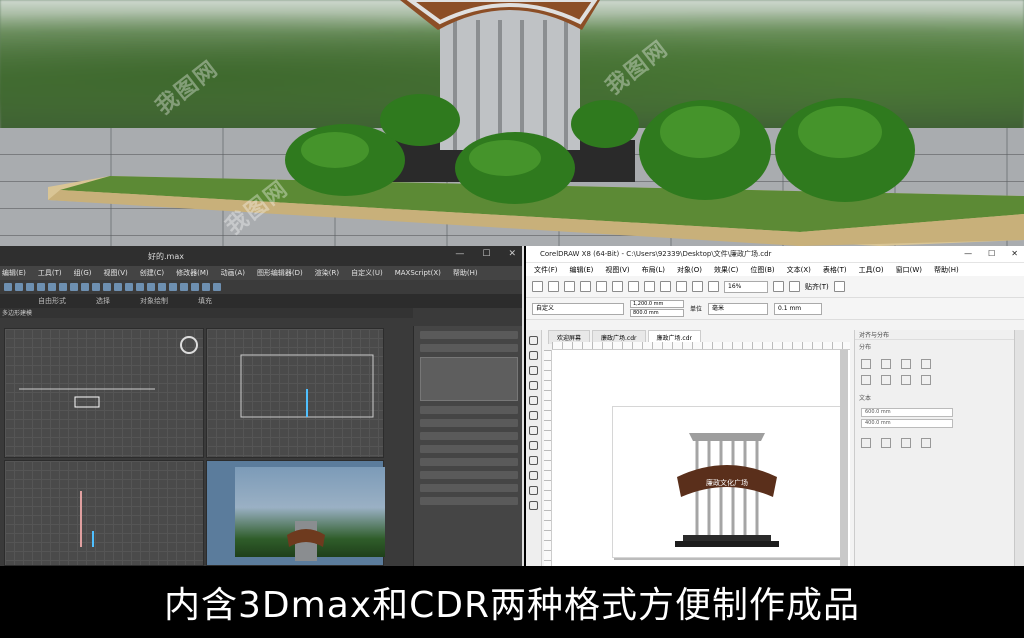 This screenshot has height=638, width=1024. What do you see at coordinates (886, 364) in the screenshot?
I see `align-center-icon` at bounding box center [886, 364].